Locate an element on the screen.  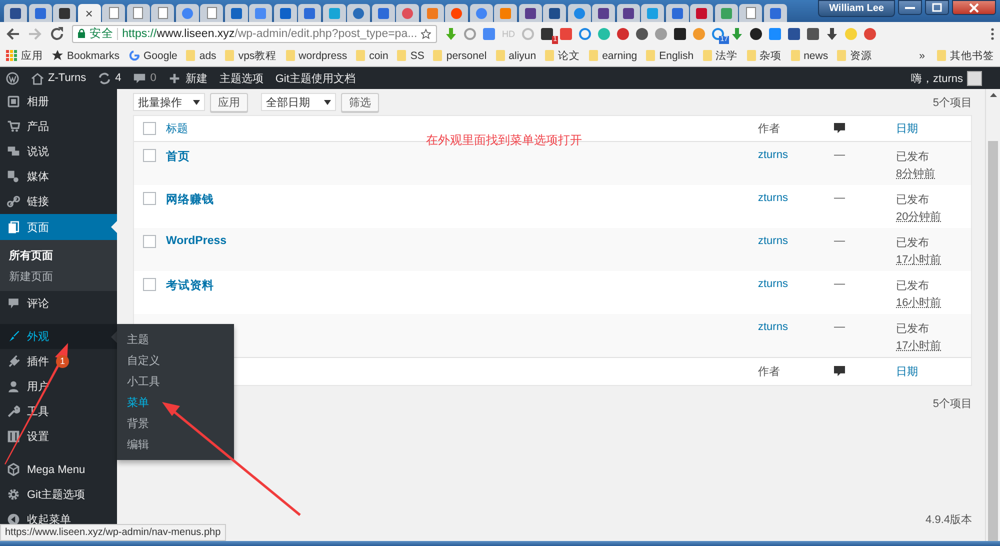
maximize-button is located at coordinates (937, 7).